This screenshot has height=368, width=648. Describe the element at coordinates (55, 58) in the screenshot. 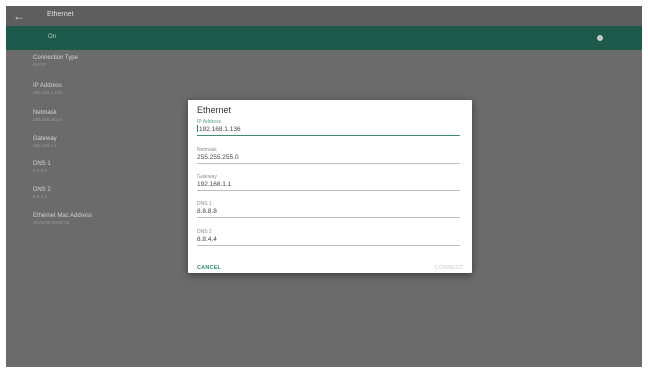

I see `setting-title: Connection Type` at that location.